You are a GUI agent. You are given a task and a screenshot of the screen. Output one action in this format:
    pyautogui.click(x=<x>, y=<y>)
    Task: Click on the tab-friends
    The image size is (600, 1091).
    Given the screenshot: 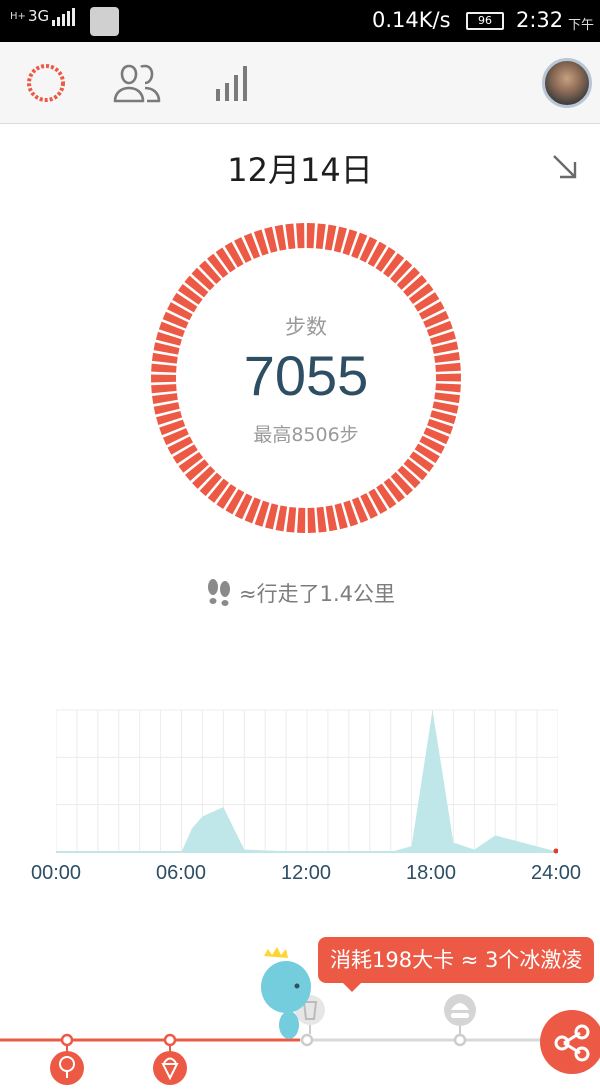 What is the action you would take?
    pyautogui.click(x=137, y=83)
    